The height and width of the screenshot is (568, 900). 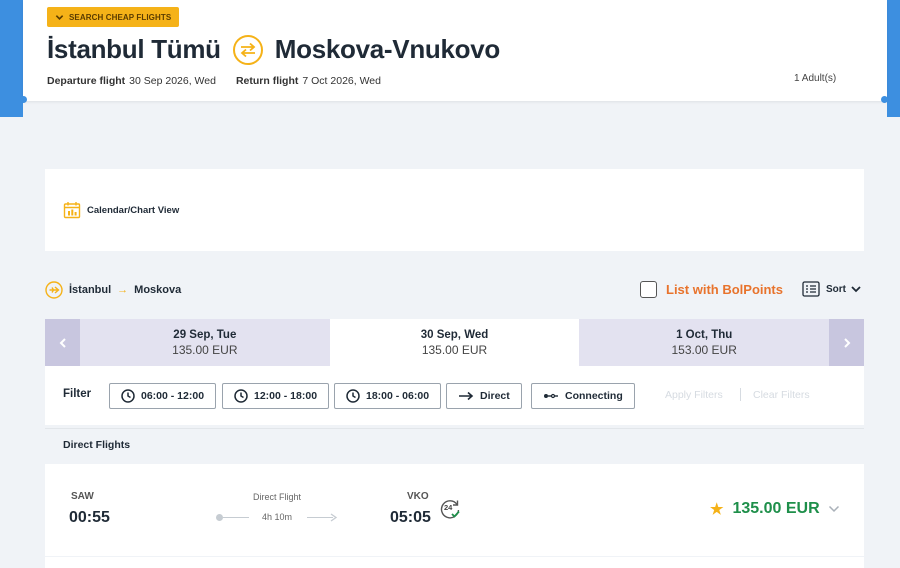 I want to click on badge-text: 24, so click(x=448, y=507).